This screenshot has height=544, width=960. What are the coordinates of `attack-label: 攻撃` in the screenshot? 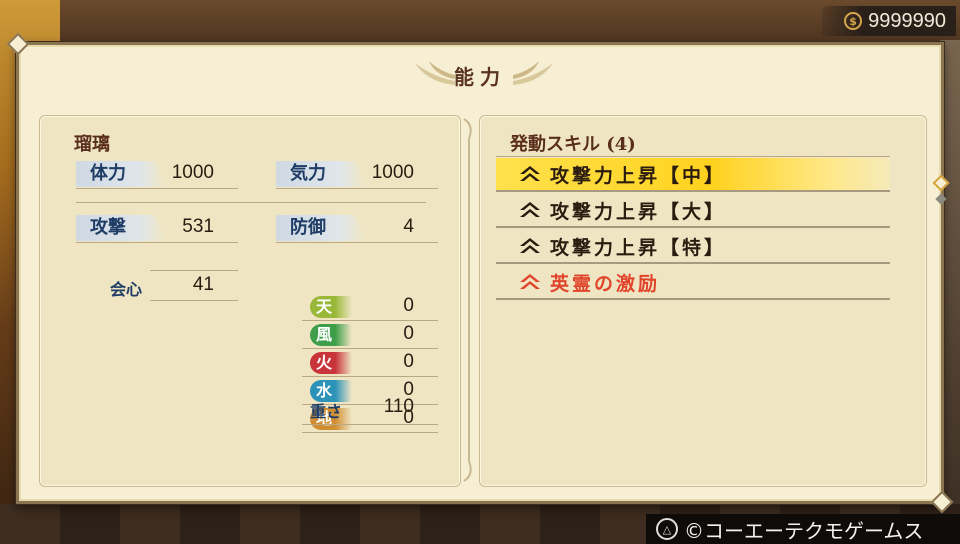 It's located at (121, 228).